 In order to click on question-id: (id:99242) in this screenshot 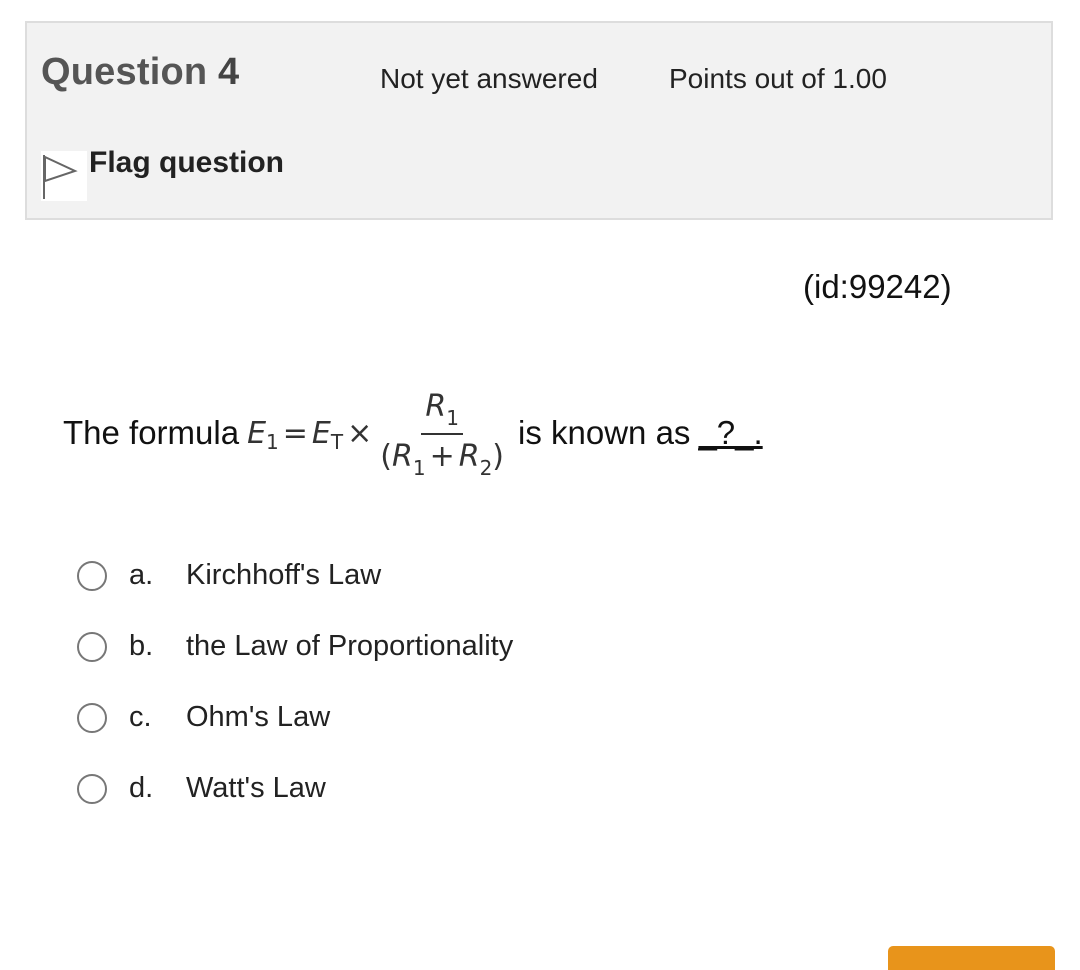, I will do `click(877, 286)`.